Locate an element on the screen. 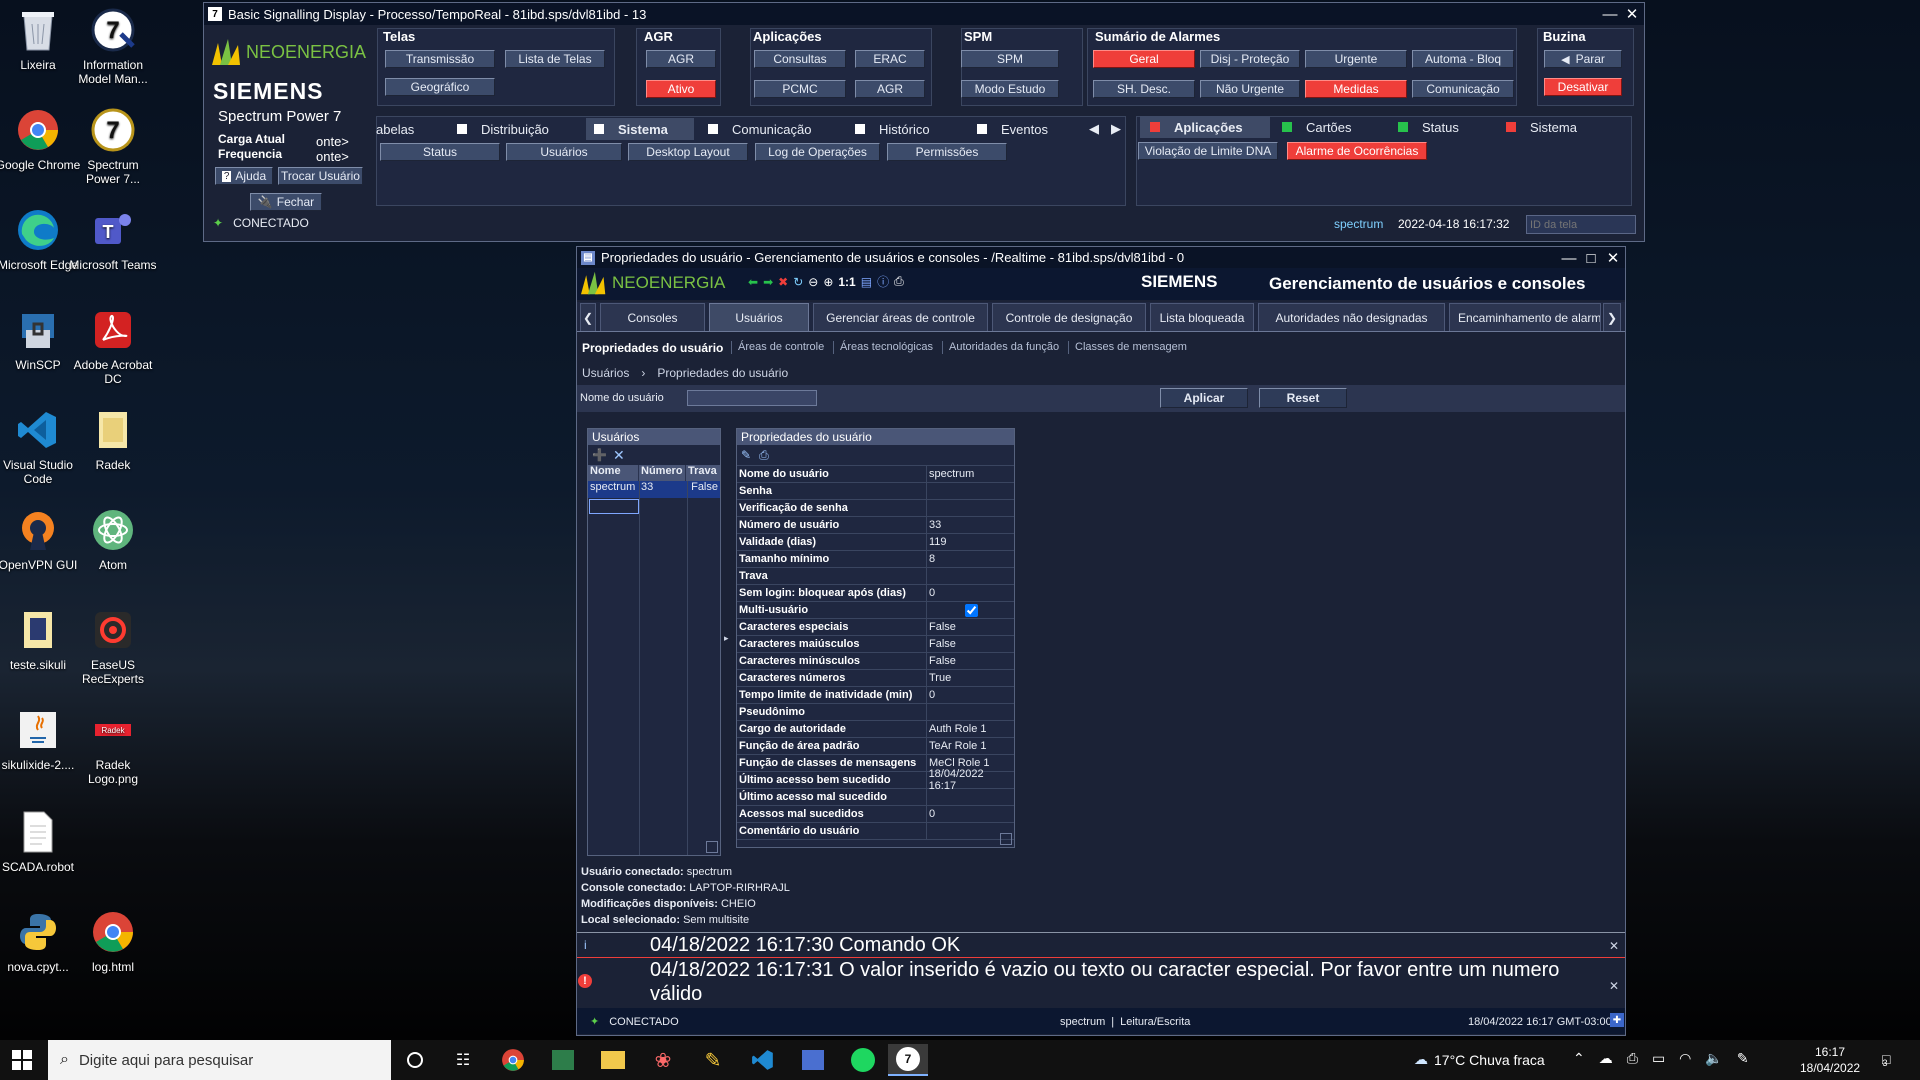  desktop-layout-button: Desktop Layout is located at coordinates (688, 152).